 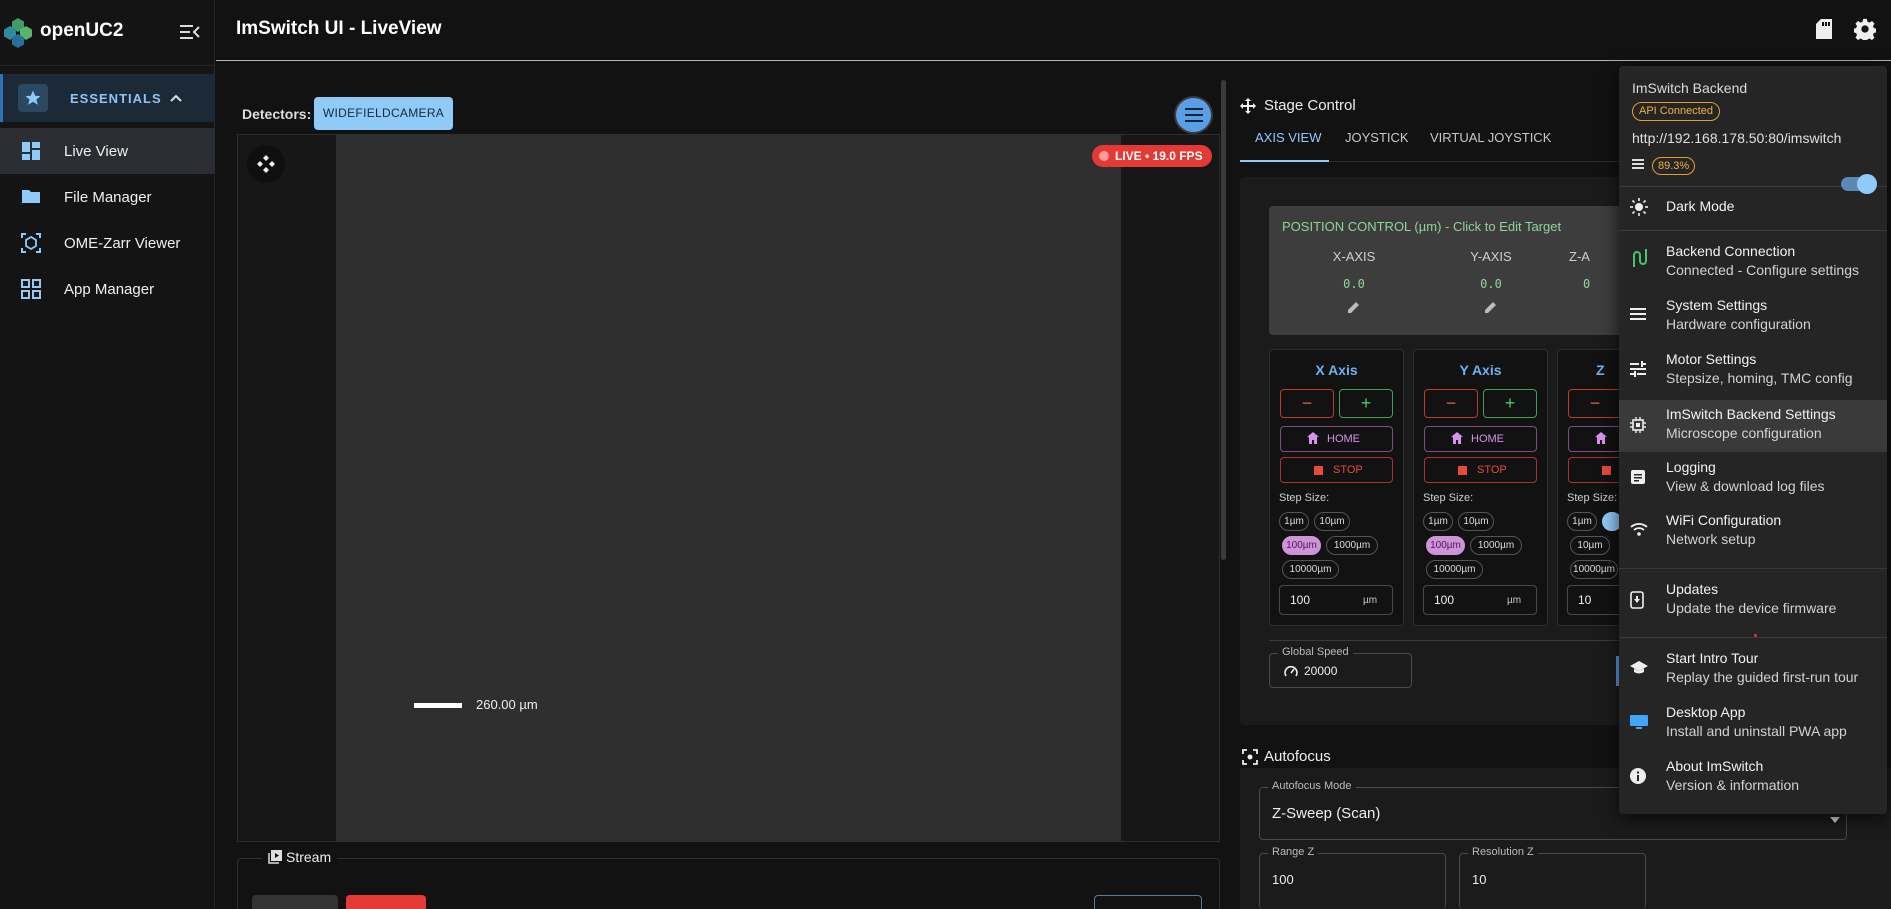 What do you see at coordinates (1480, 470) in the screenshot?
I see `y-stop-button: STOP` at bounding box center [1480, 470].